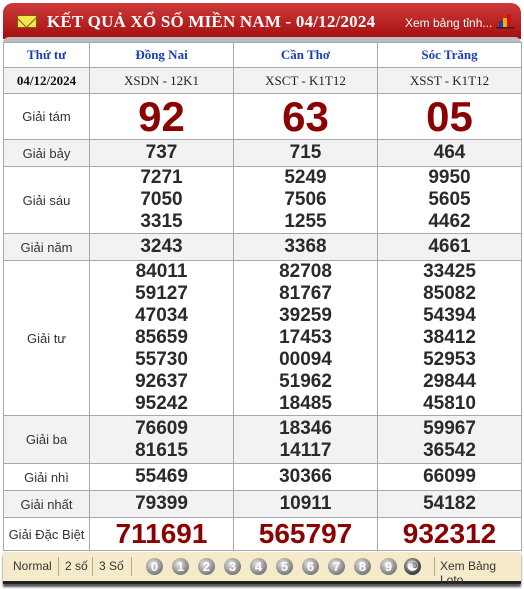  What do you see at coordinates (46, 477) in the screenshot?
I see `prize-label: Giải nhì` at bounding box center [46, 477].